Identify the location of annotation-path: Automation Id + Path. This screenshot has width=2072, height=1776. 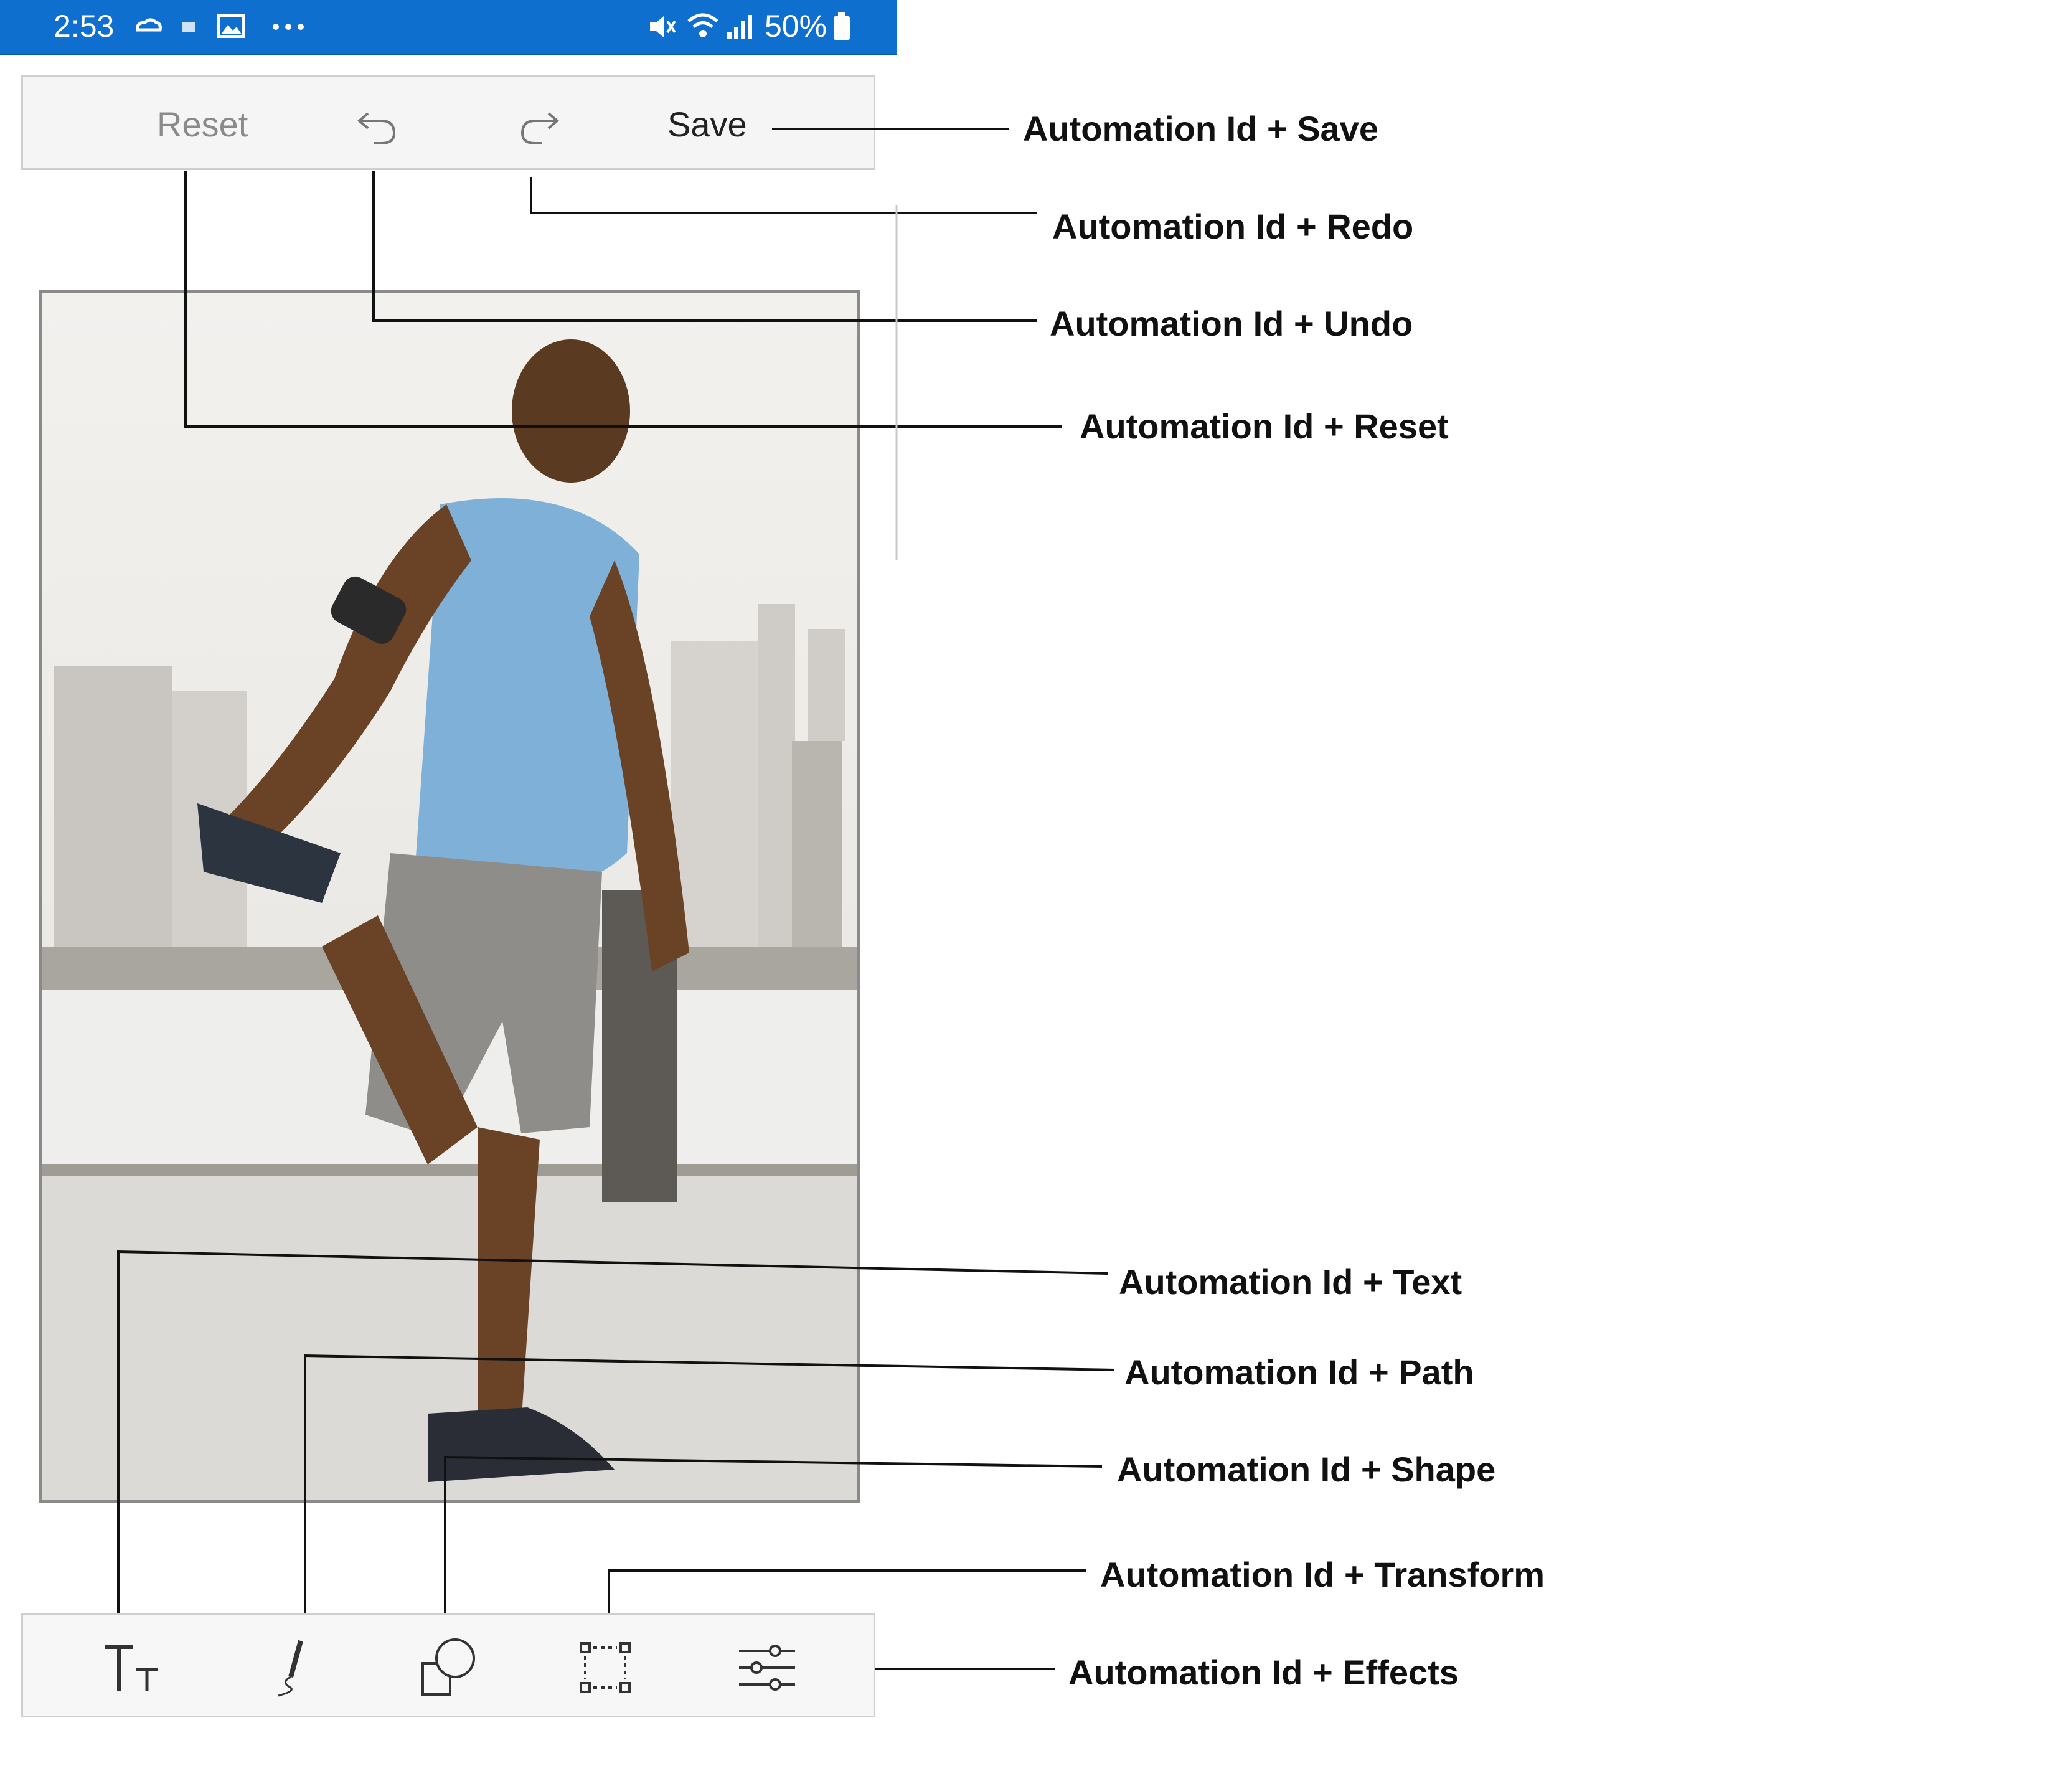
(1299, 1372).